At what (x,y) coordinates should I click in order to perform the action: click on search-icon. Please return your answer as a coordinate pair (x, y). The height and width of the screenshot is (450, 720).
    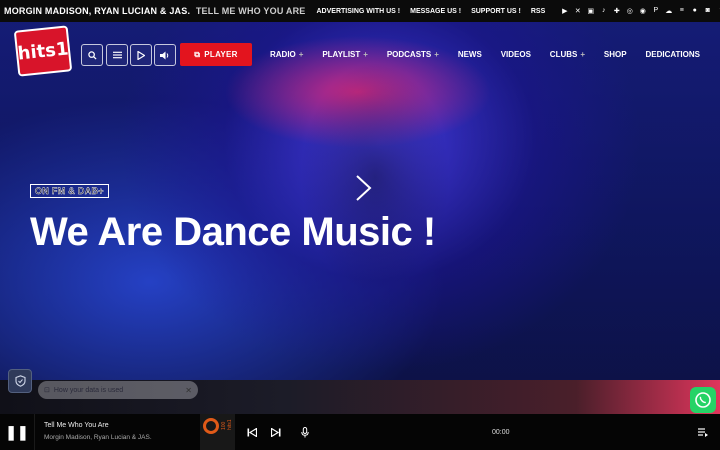
    Looking at the image, I should click on (92, 55).